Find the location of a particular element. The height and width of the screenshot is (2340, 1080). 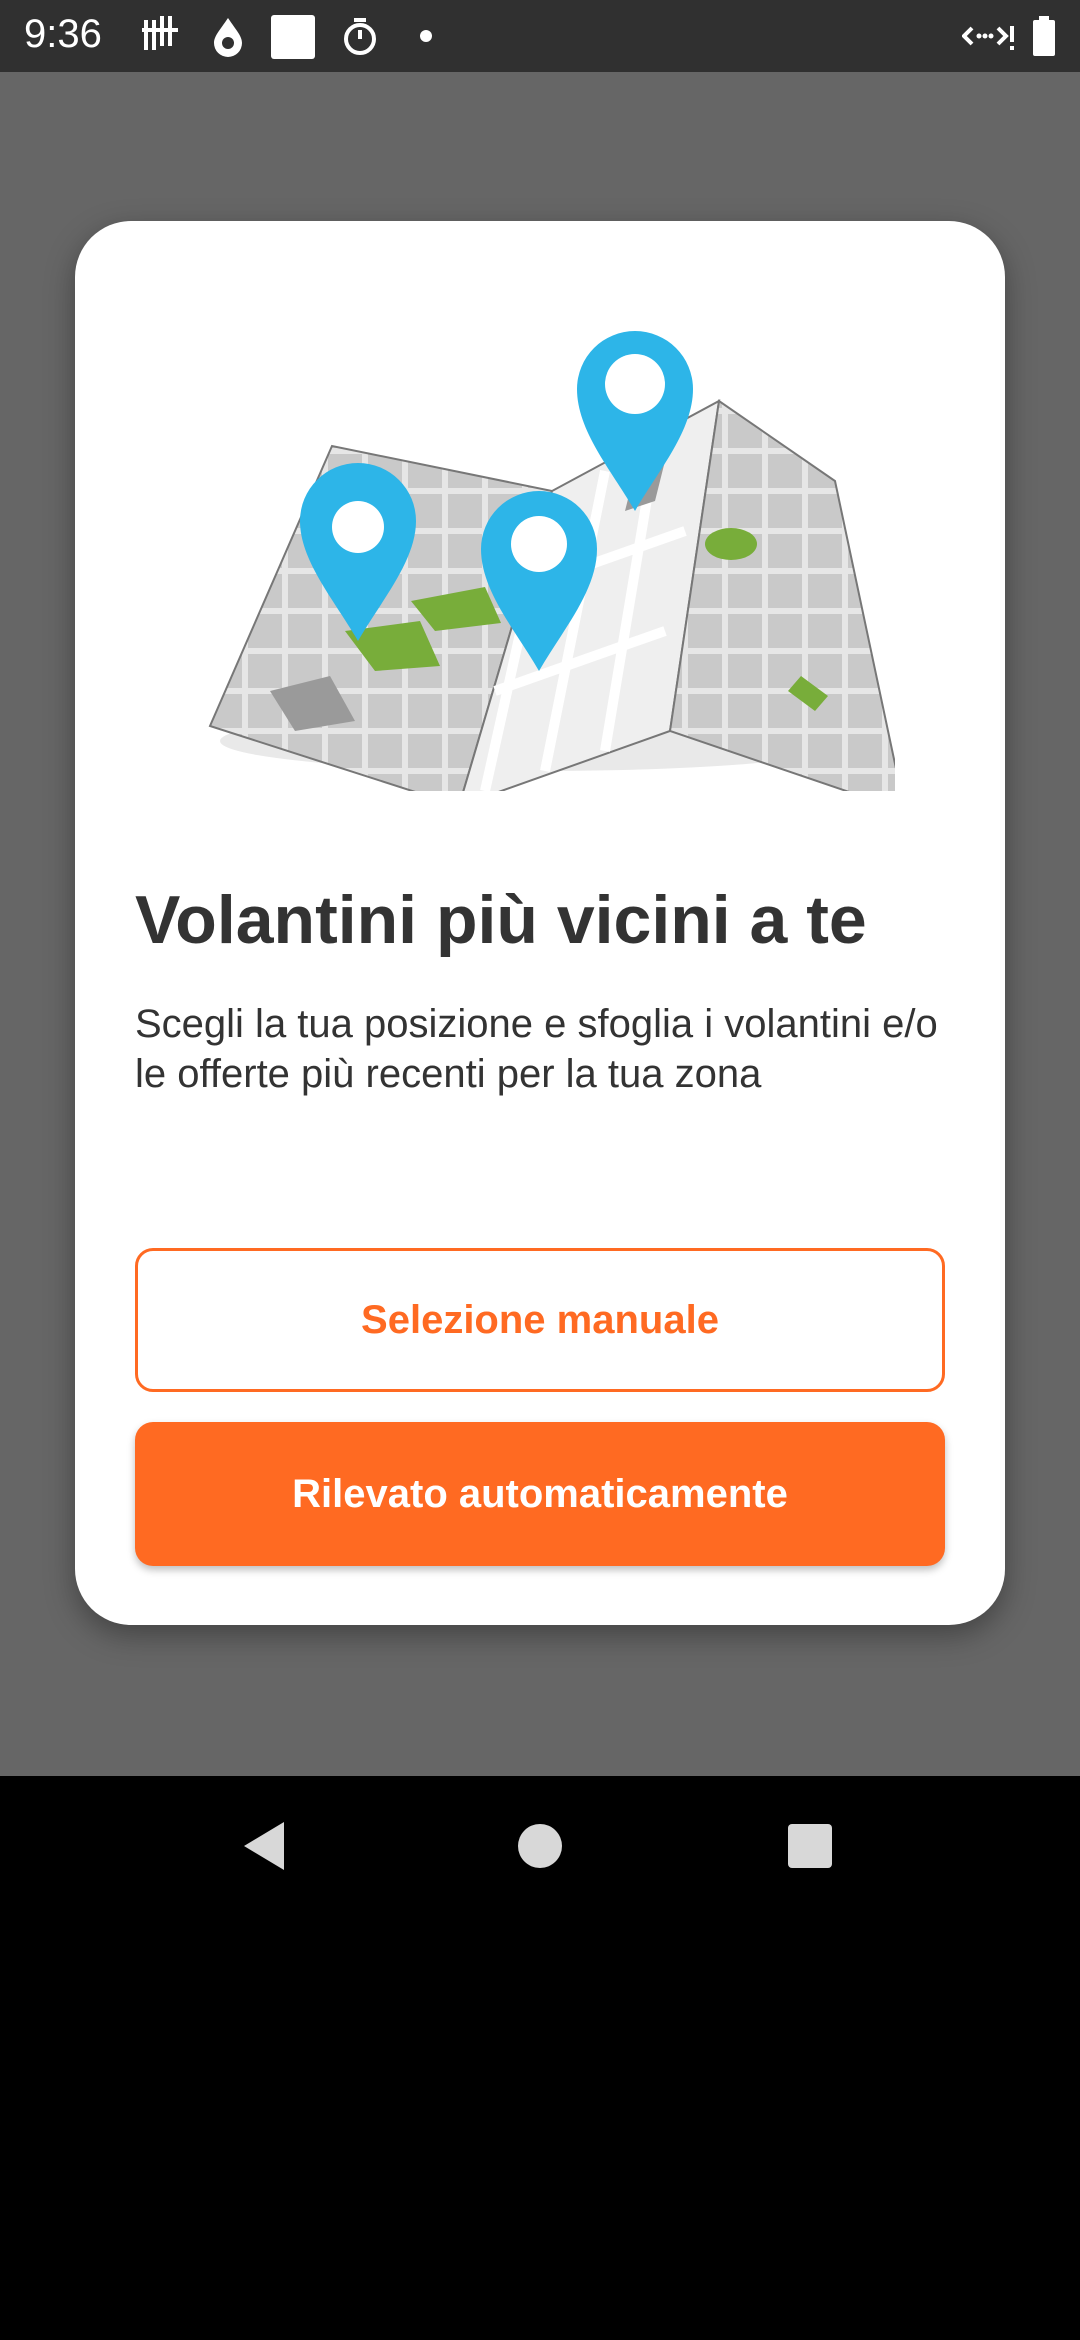

signal-bars-icon is located at coordinates (160, 33).